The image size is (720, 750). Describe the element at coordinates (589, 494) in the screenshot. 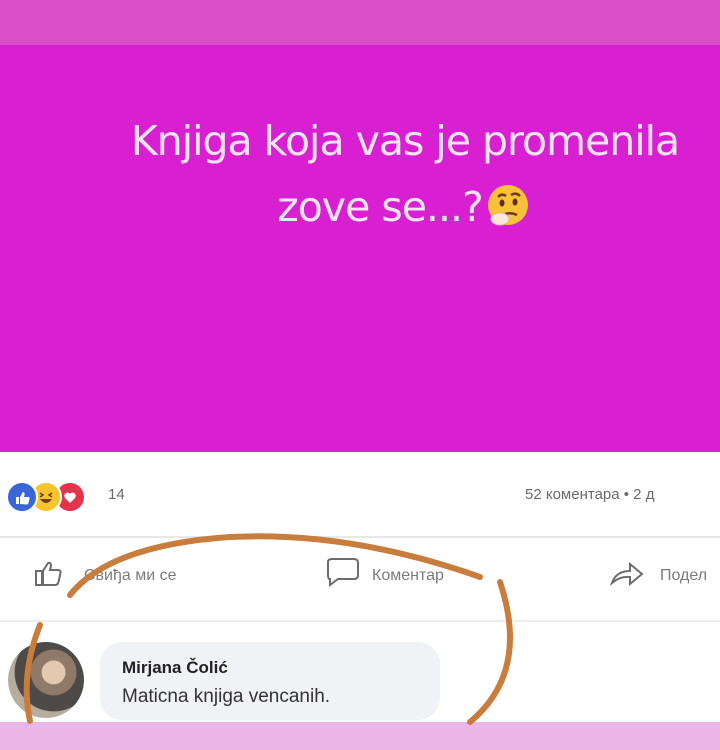

I see `comments-count: 52 коментара • 2 д` at that location.